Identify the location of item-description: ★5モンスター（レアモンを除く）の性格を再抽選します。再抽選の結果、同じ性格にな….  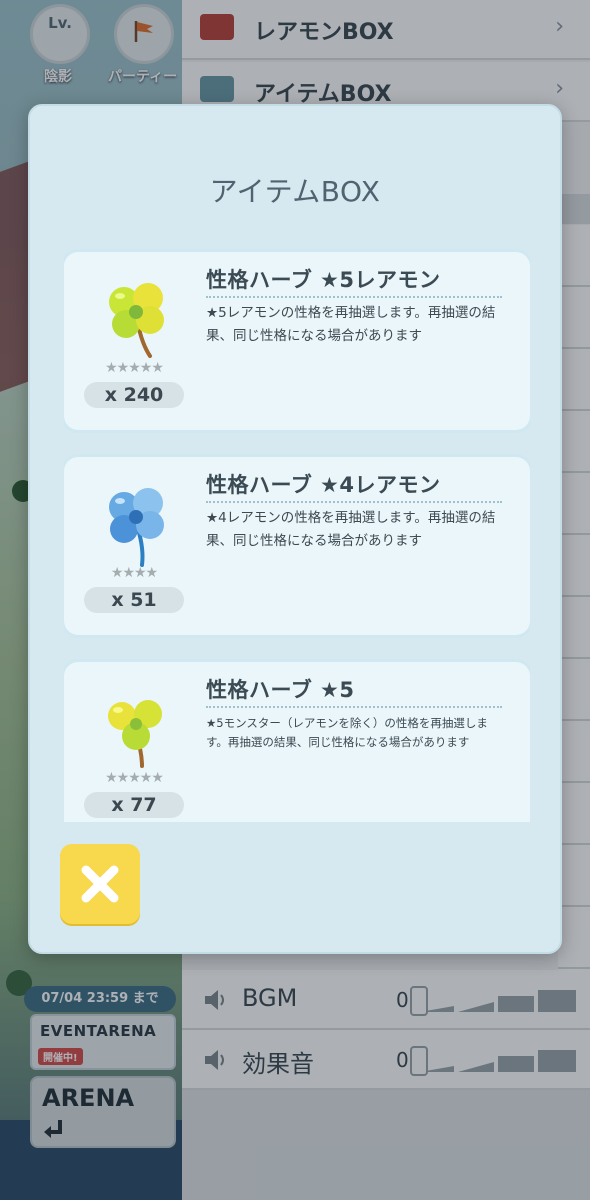
(347, 732).